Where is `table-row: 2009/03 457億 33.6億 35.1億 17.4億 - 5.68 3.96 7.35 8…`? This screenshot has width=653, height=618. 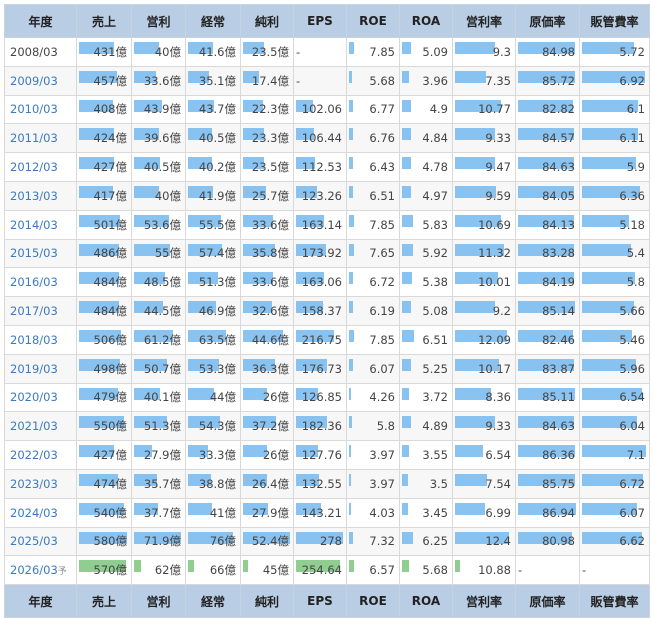 table-row: 2009/03 457億 33.6億 35.1億 17.4億 - 5.68 3.96 7.35 8… is located at coordinates (327, 80).